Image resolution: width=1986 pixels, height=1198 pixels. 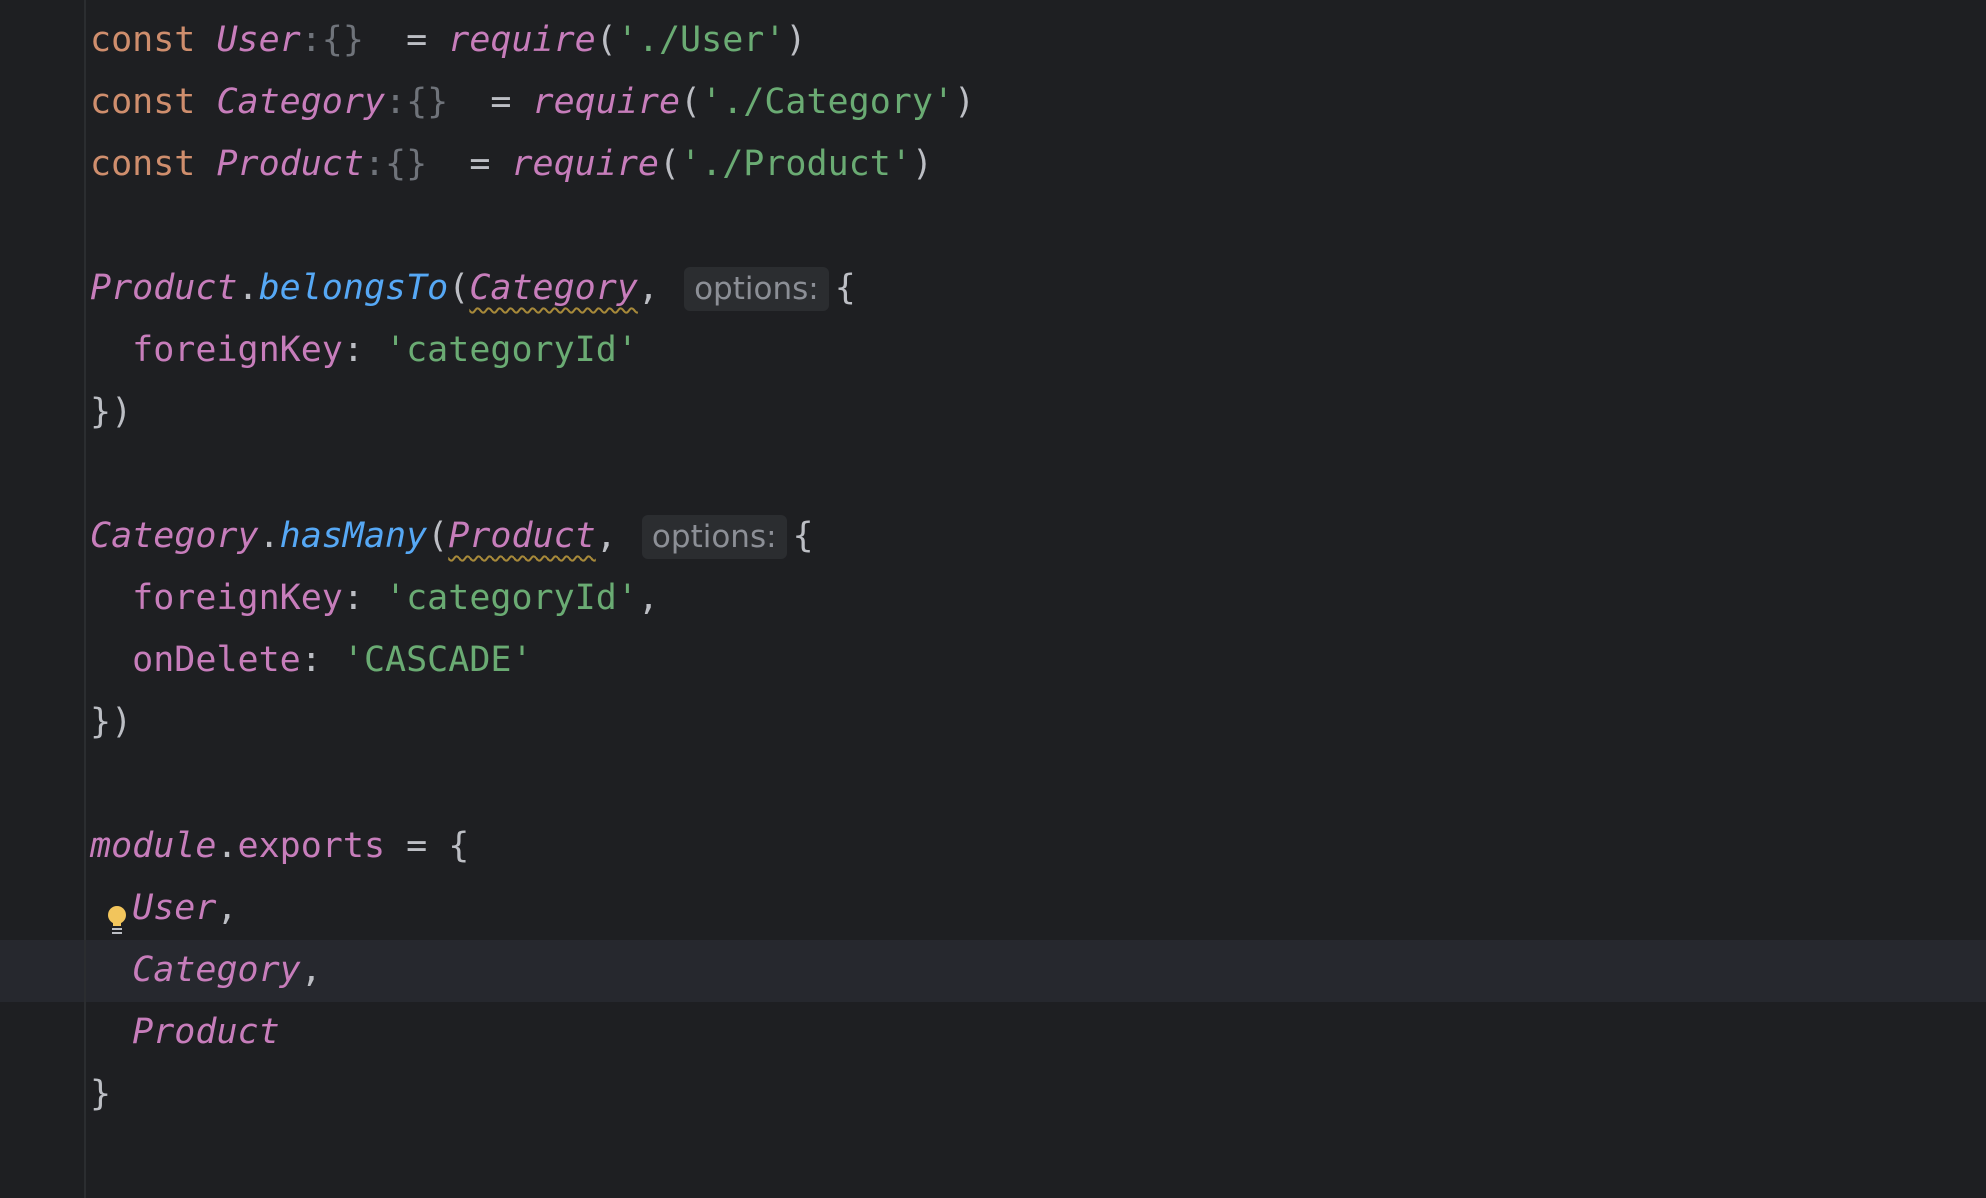 I want to click on code-line: Product.belongsTo(Category, options:{, so click(x=532, y=288).